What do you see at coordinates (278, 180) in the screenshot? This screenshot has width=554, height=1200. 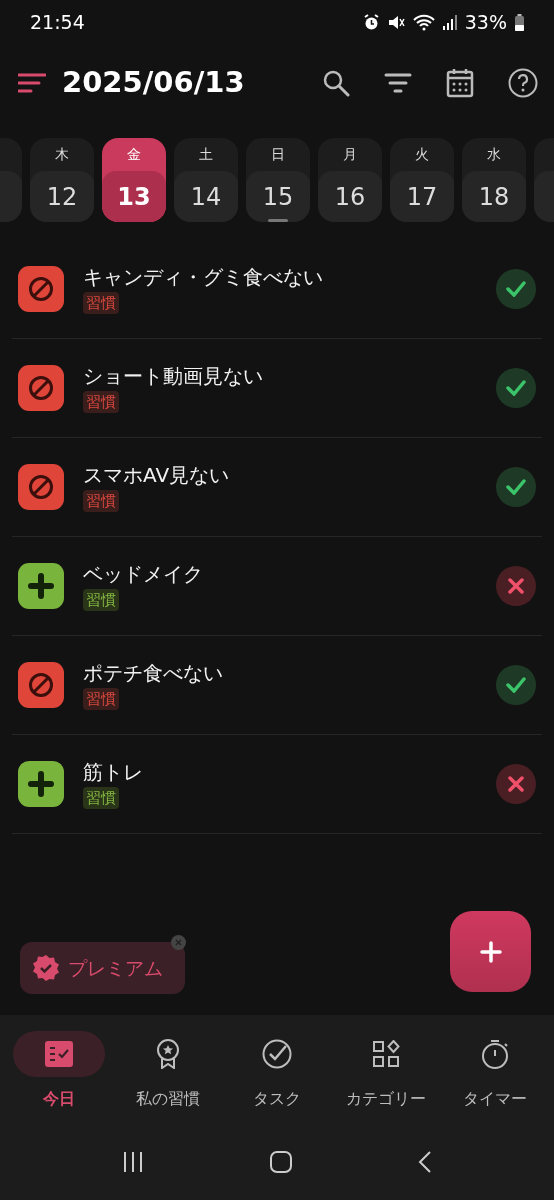 I see `day-tab: 日 15` at bounding box center [278, 180].